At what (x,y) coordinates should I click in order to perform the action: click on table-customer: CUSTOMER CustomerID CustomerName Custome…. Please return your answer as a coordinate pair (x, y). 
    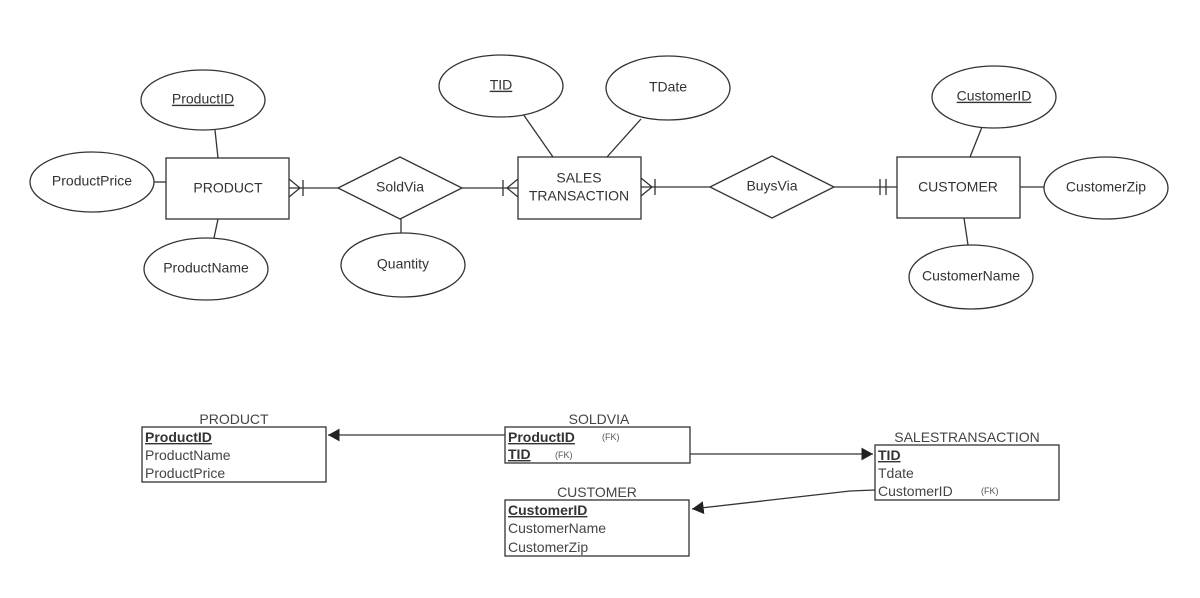
    Looking at the image, I should click on (597, 520).